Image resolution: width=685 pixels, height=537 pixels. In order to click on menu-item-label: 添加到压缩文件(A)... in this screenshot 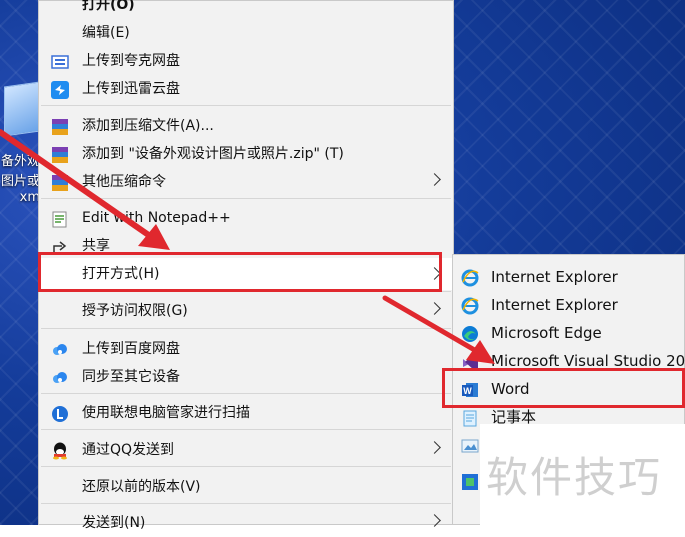, I will do `click(148, 126)`.